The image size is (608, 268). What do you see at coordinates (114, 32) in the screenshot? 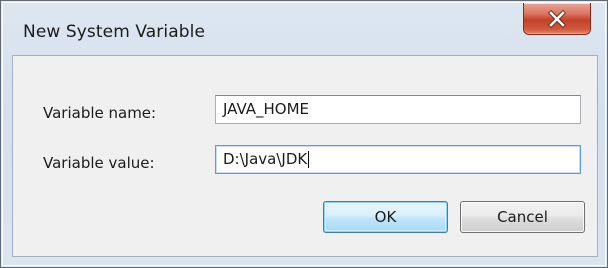
I see `window-title: New System Variable` at bounding box center [114, 32].